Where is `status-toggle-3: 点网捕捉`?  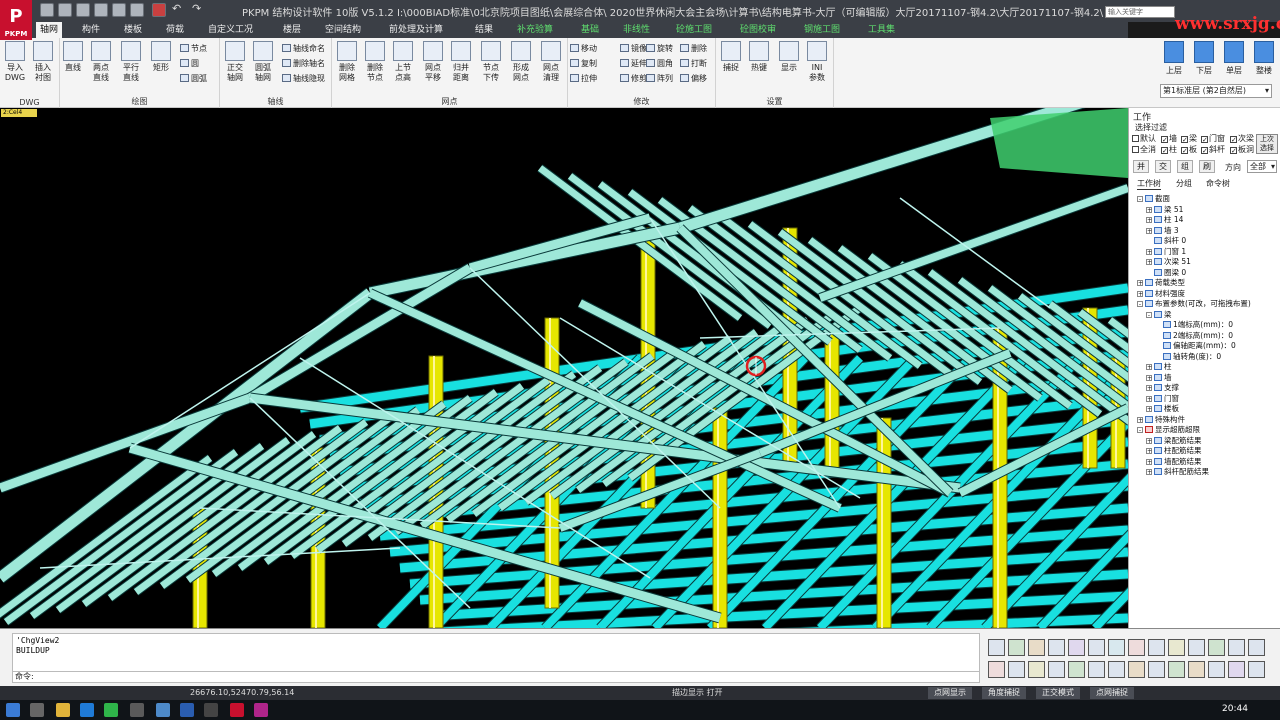 status-toggle-3: 点网捕捉 is located at coordinates (1112, 693).